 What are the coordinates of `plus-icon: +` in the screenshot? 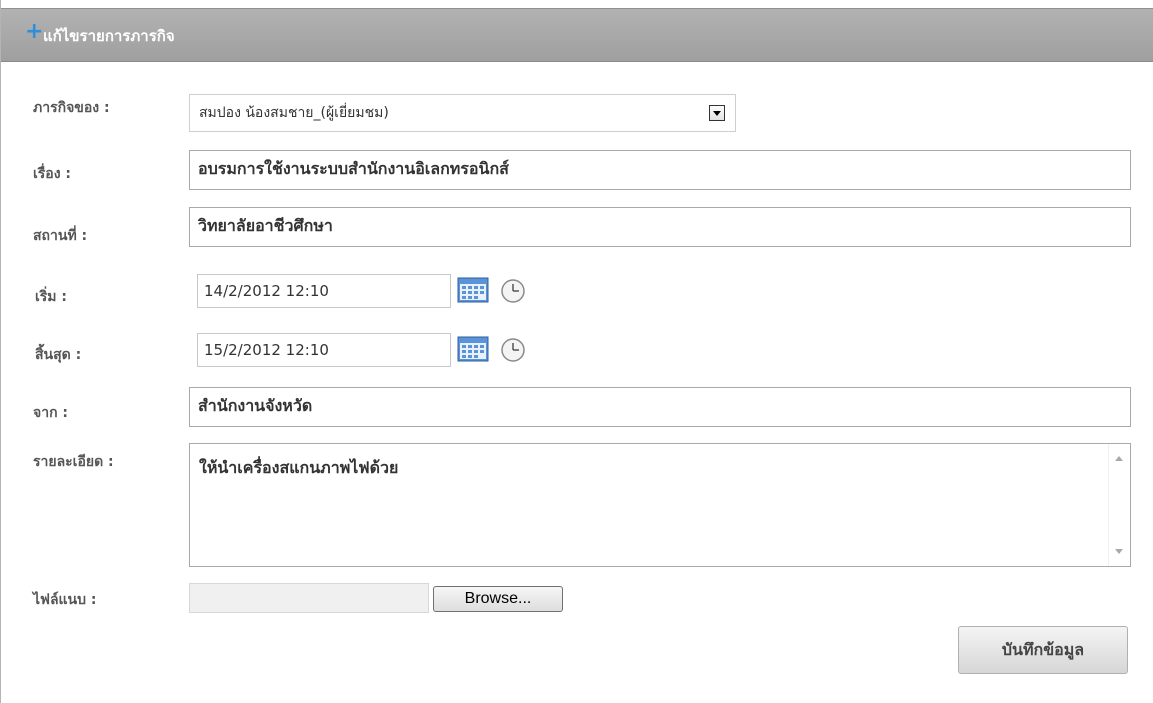 It's located at (34, 31).